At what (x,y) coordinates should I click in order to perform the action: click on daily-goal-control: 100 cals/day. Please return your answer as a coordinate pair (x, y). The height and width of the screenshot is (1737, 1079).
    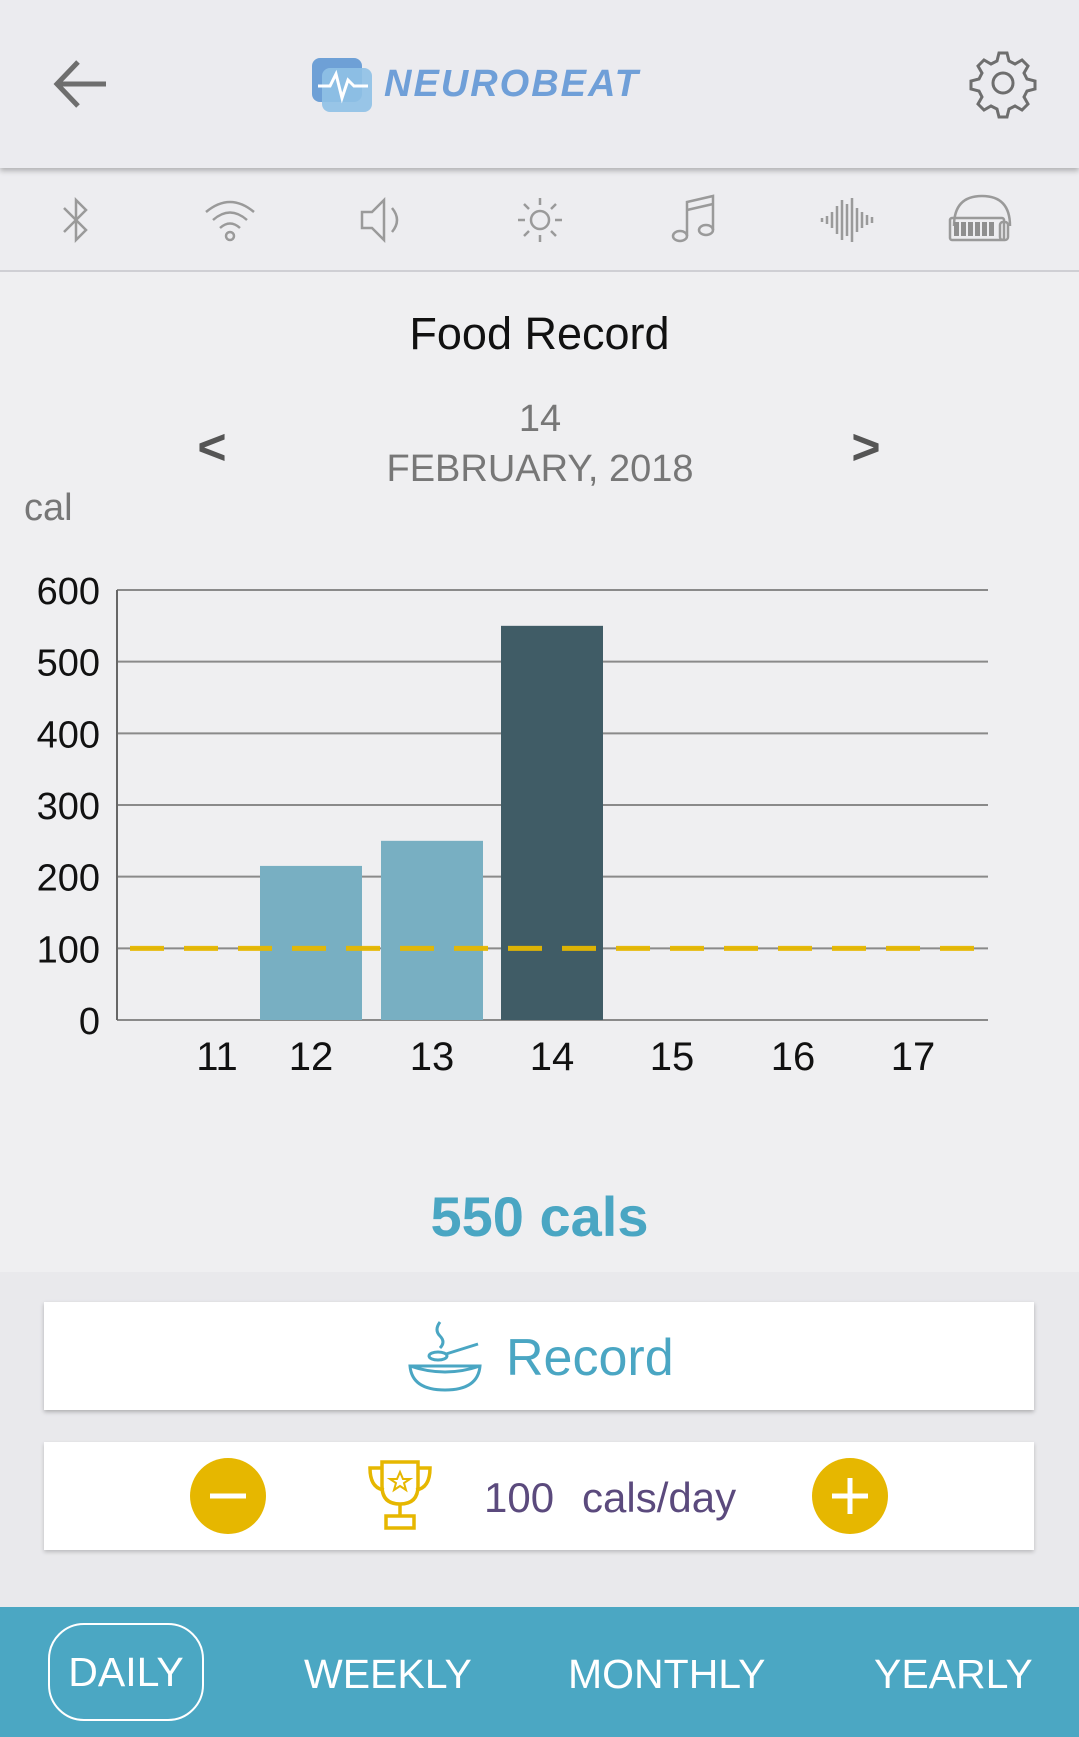
    Looking at the image, I should click on (539, 1496).